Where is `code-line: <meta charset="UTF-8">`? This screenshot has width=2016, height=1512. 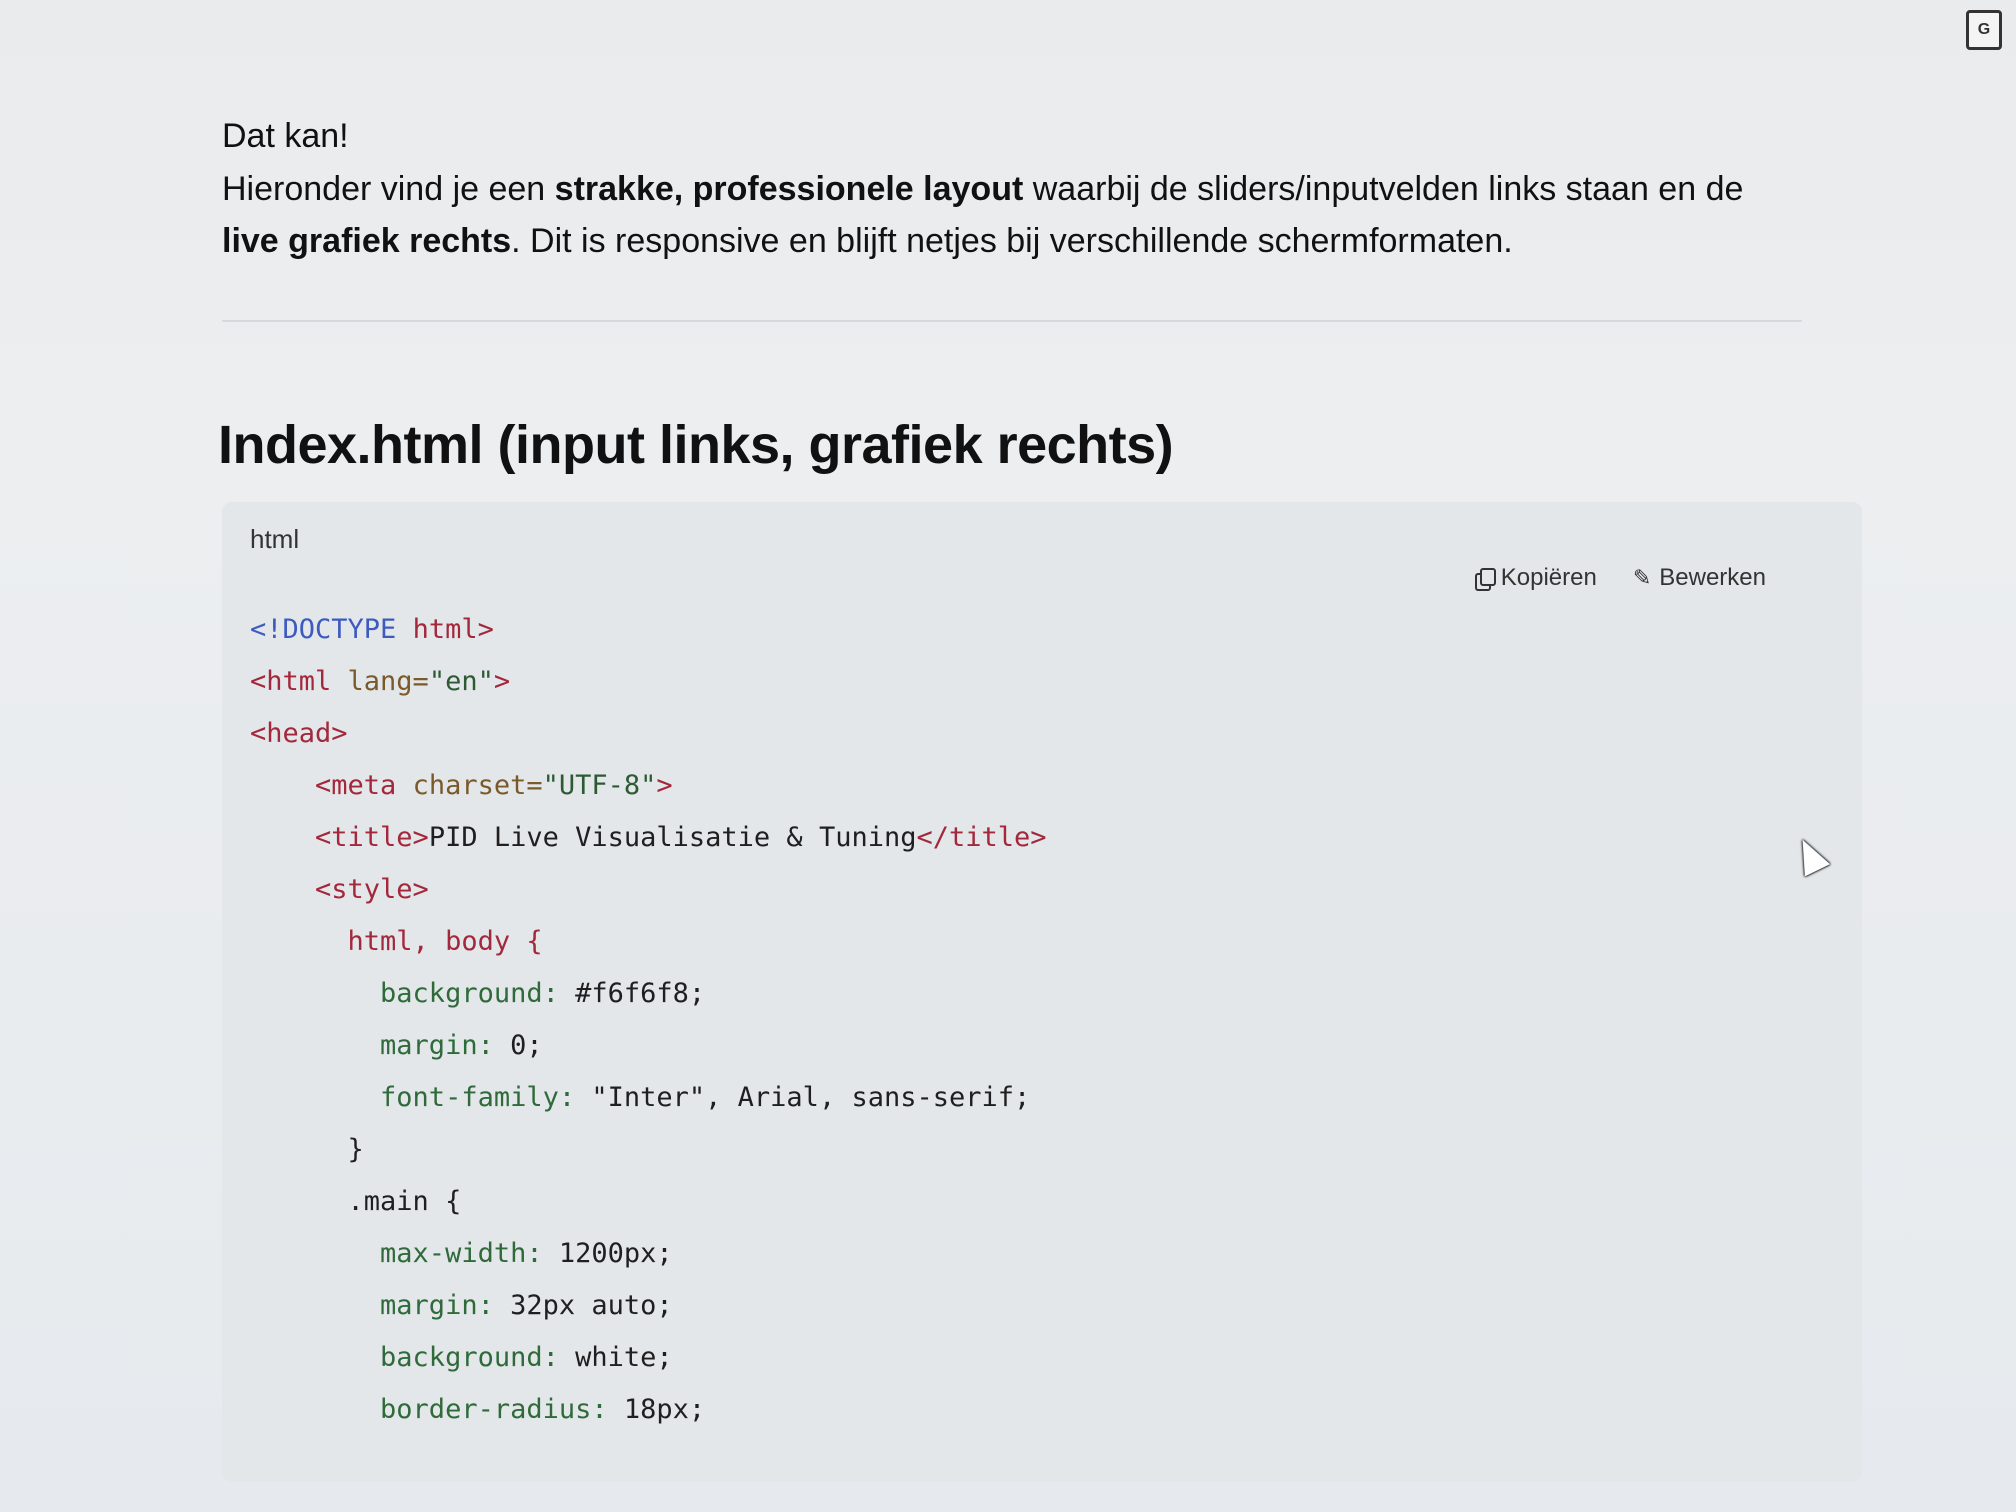
code-line: <meta charset="UTF-8"> is located at coordinates (461, 786).